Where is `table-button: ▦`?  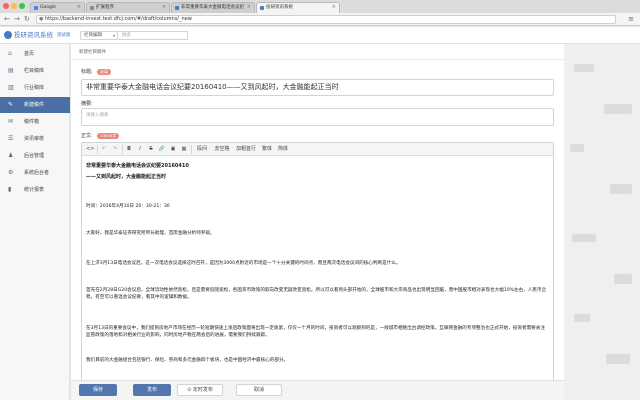
table-button: ▦ is located at coordinates (184, 149).